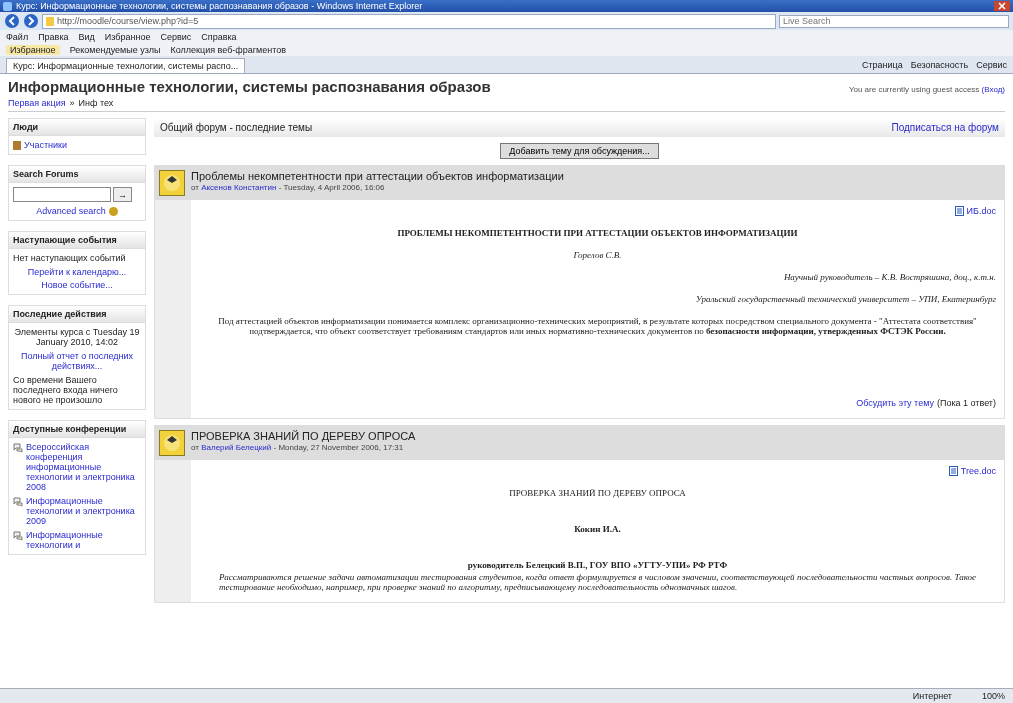 Image resolution: width=1013 pixels, height=703 pixels. Describe the element at coordinates (37, 103) in the screenshot. I see `breadcrumb-link: Первая акция` at that location.